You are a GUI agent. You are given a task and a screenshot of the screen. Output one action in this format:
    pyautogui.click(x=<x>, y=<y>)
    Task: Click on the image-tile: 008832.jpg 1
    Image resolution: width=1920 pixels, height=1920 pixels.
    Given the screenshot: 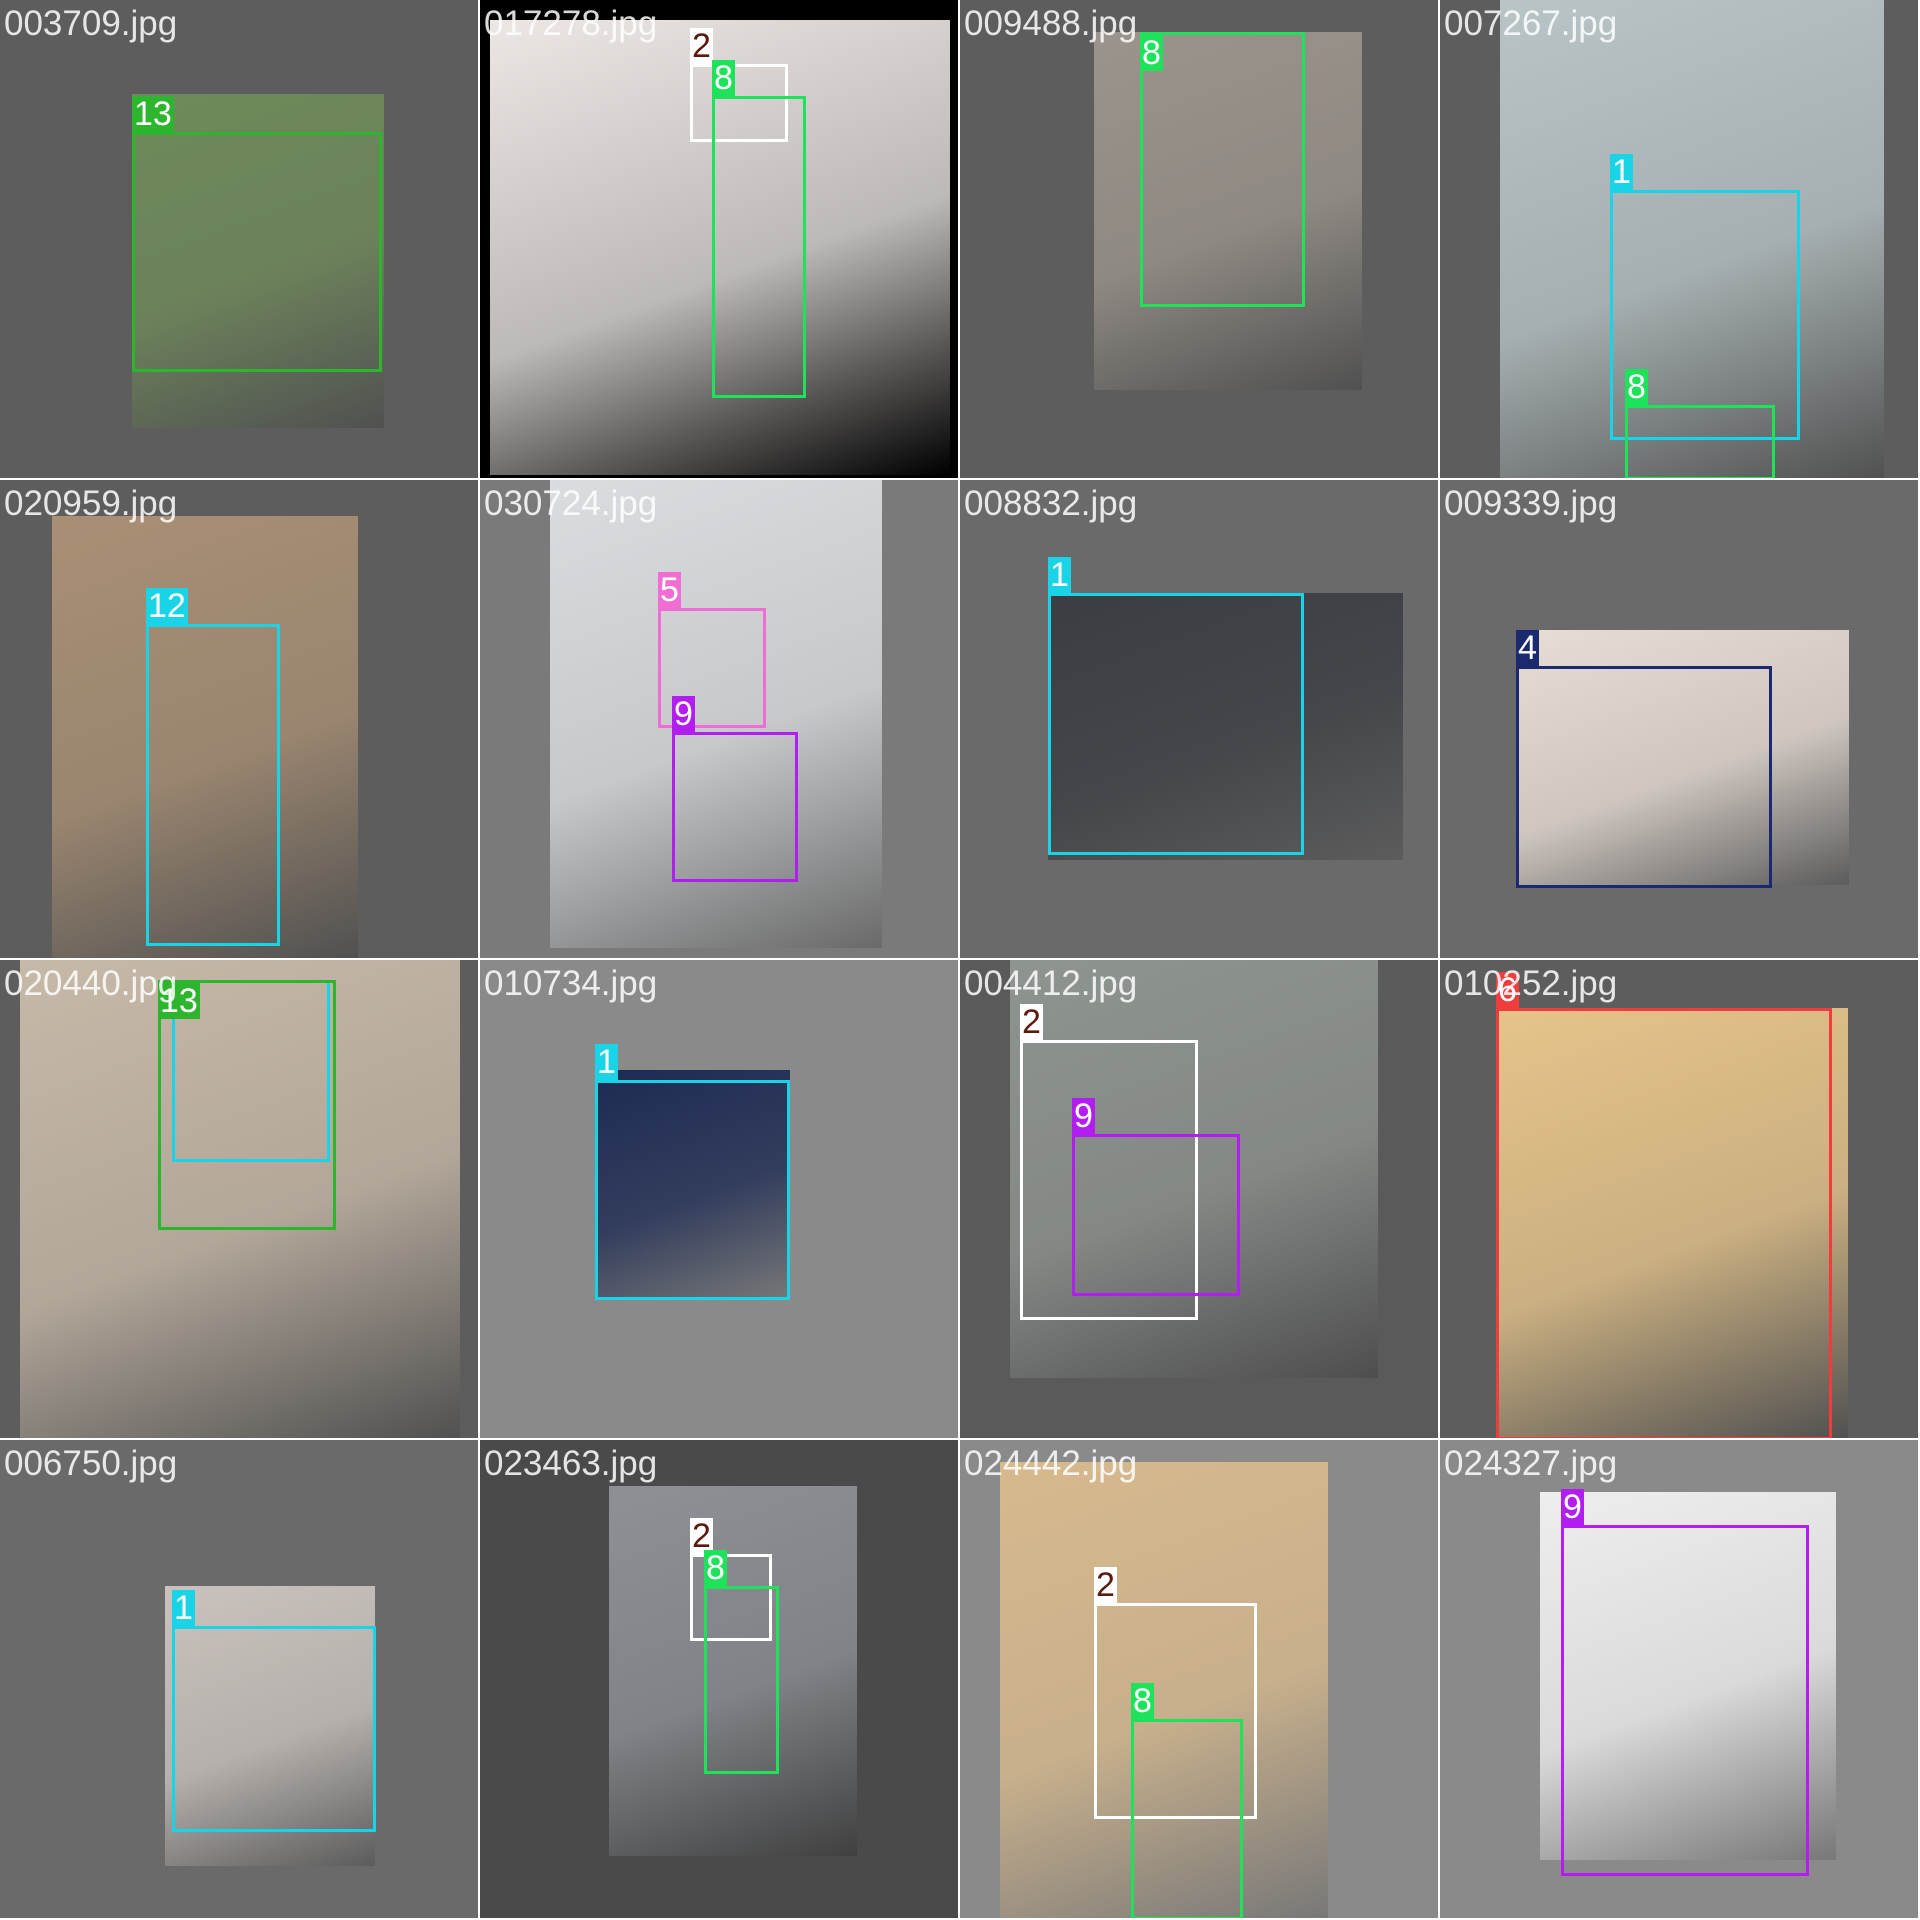 What is the action you would take?
    pyautogui.click(x=1199, y=719)
    